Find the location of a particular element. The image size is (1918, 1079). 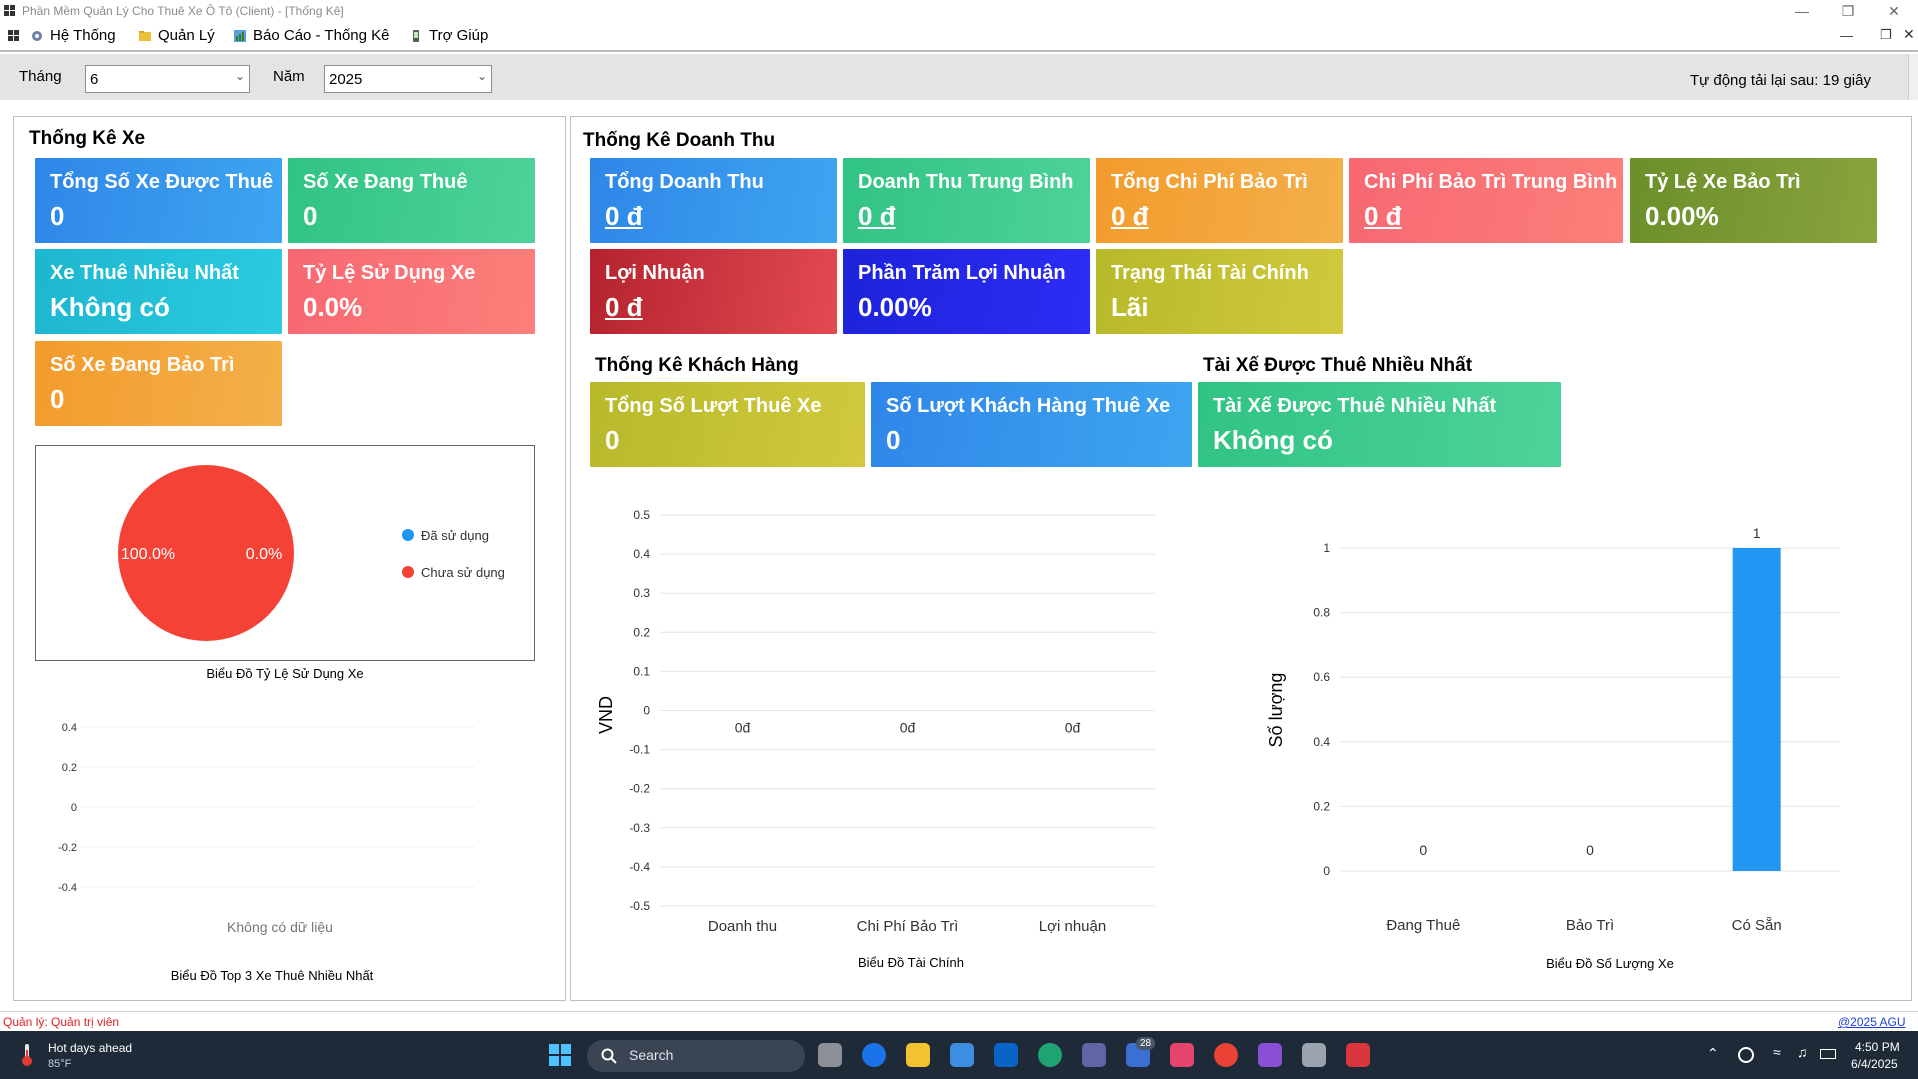

visual-studio-icon is located at coordinates (1270, 1055).